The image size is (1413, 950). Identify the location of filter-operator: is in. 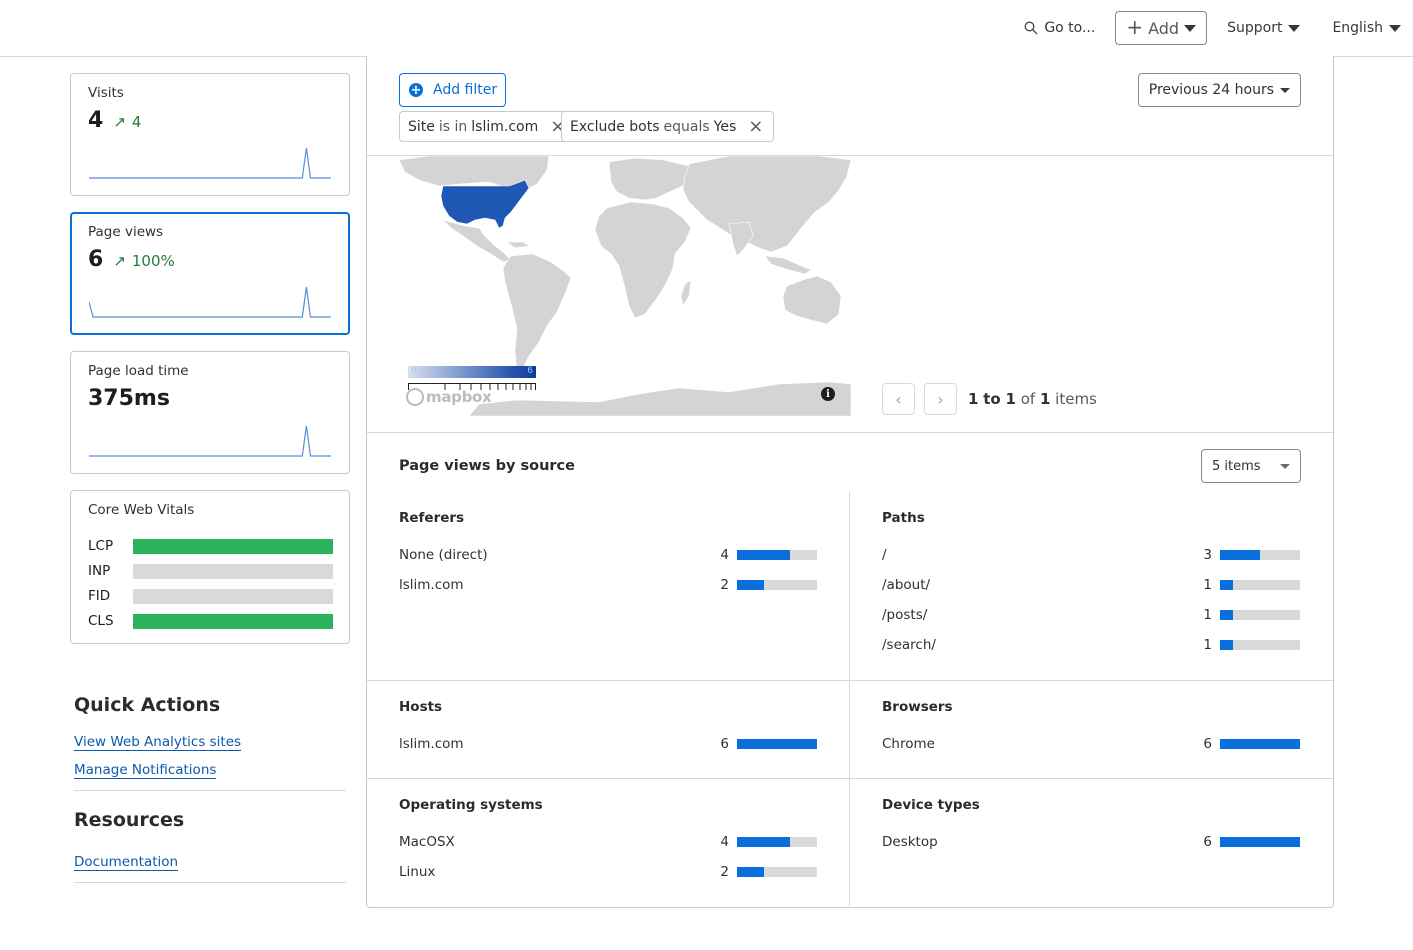
(453, 126).